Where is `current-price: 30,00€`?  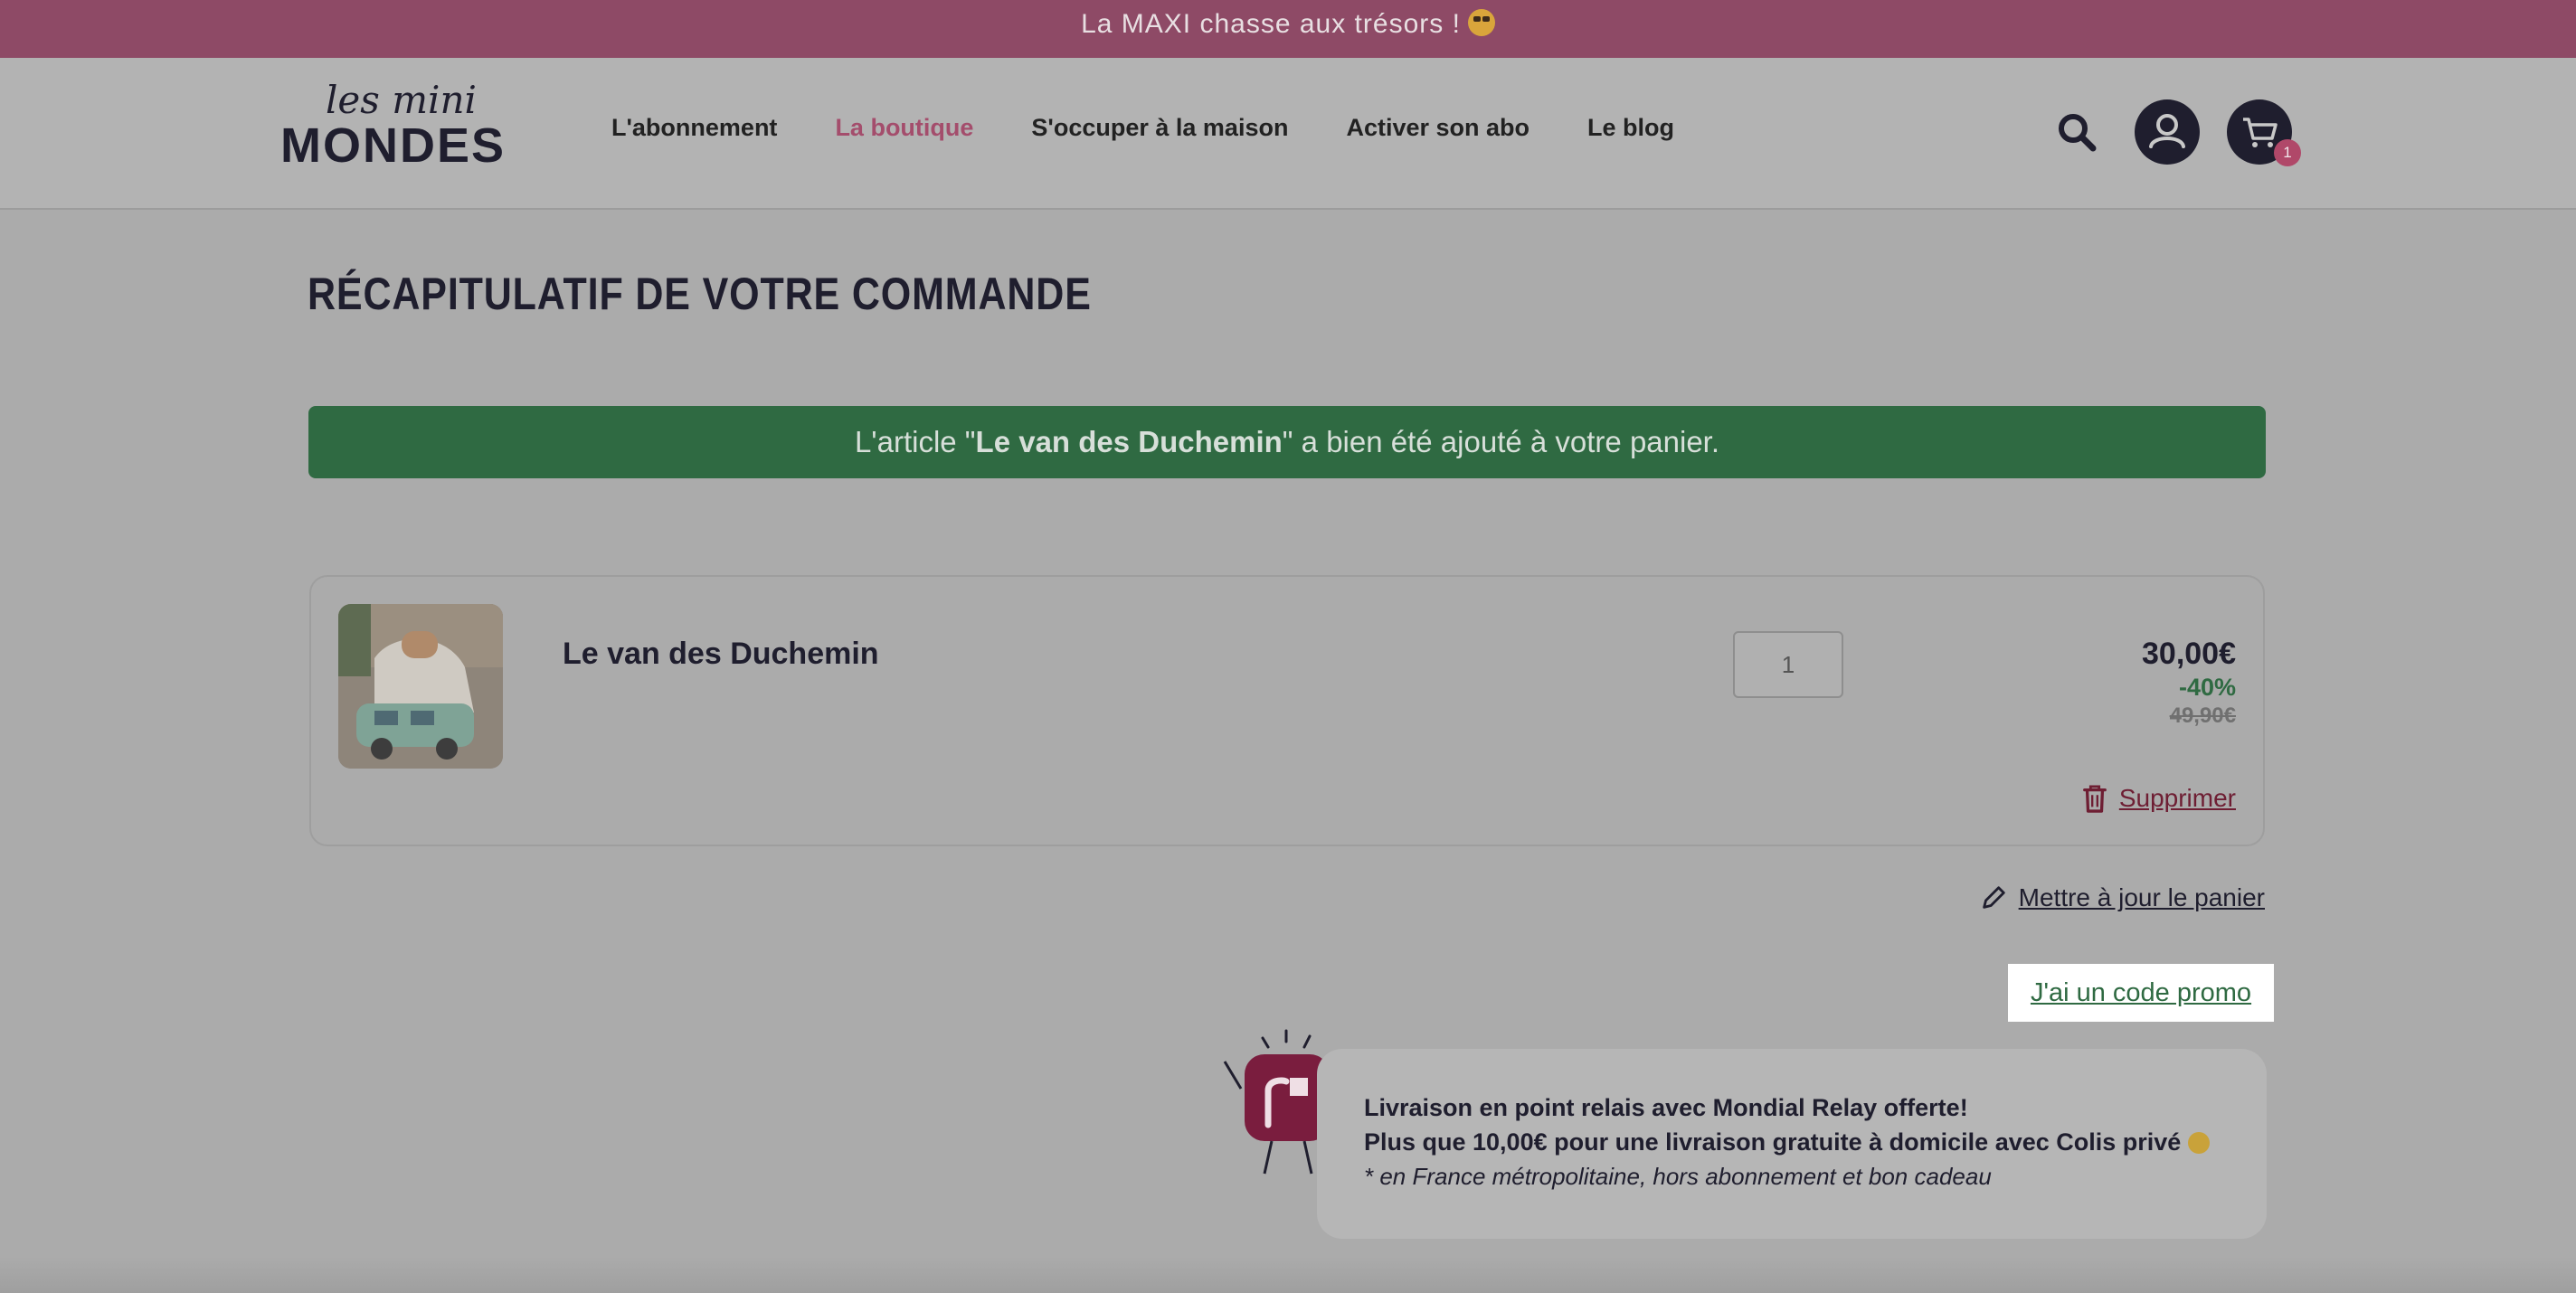
current-price: 30,00€ is located at coordinates (2189, 654).